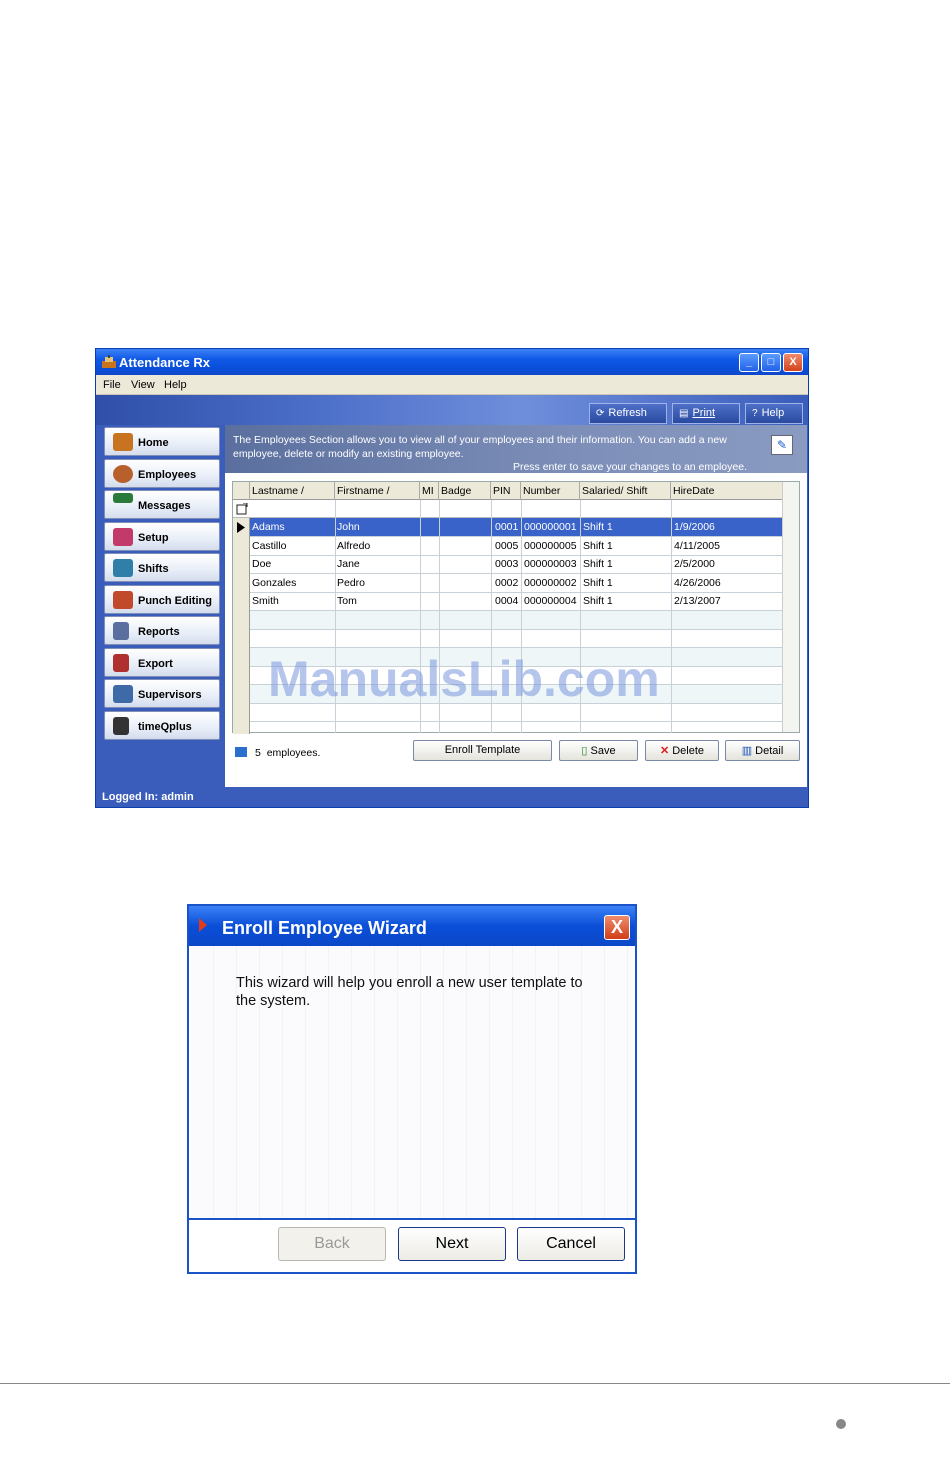 This screenshot has height=1468, width=950. Describe the element at coordinates (771, 362) in the screenshot. I see `maximize-button: □` at that location.